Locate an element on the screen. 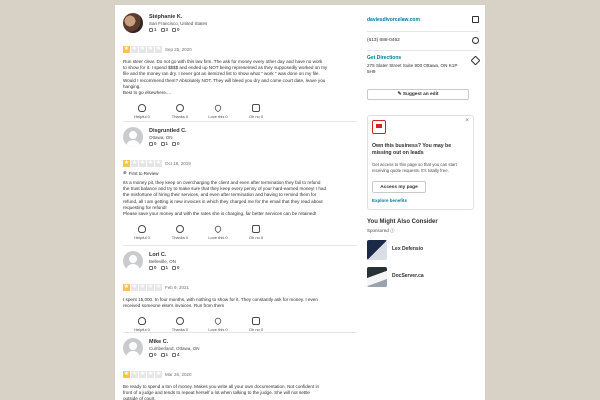 The width and height of the screenshot is (600, 400). review-count: 0 is located at coordinates (153, 267).